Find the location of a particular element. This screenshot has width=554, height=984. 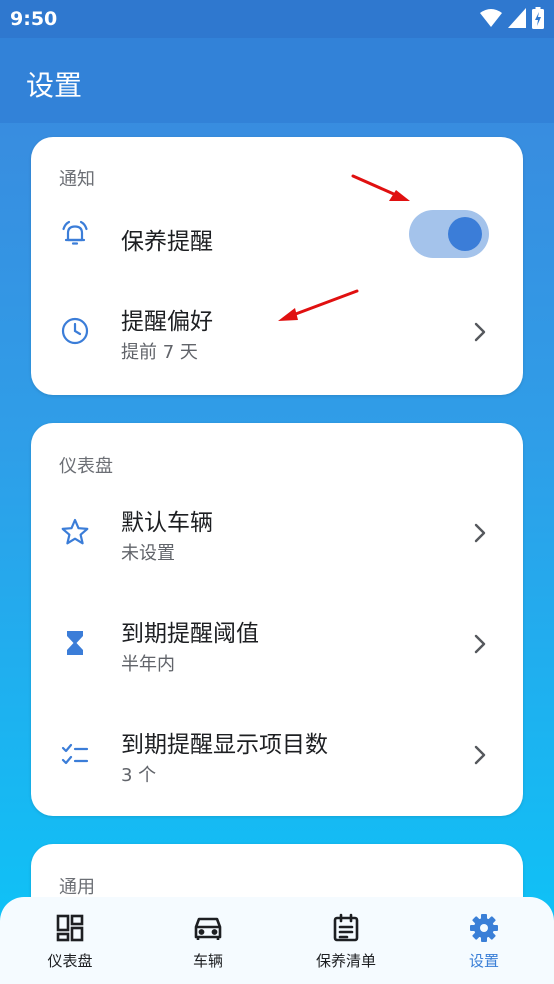

status-bar: 9:50 is located at coordinates (277, 19).